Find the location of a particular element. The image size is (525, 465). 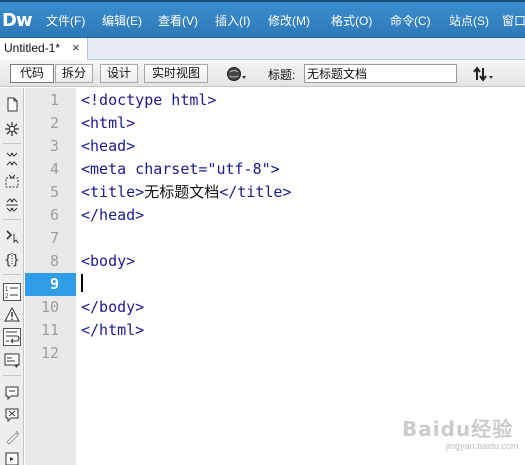

remove-comment-icon is located at coordinates (12, 415).